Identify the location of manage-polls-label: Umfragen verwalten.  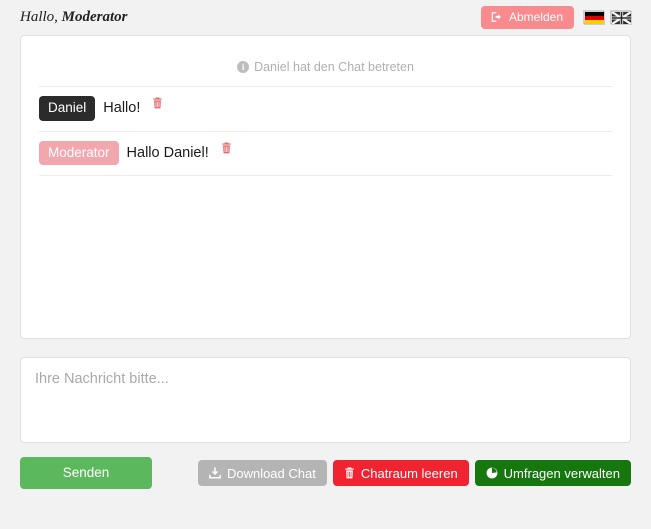
(561, 473).